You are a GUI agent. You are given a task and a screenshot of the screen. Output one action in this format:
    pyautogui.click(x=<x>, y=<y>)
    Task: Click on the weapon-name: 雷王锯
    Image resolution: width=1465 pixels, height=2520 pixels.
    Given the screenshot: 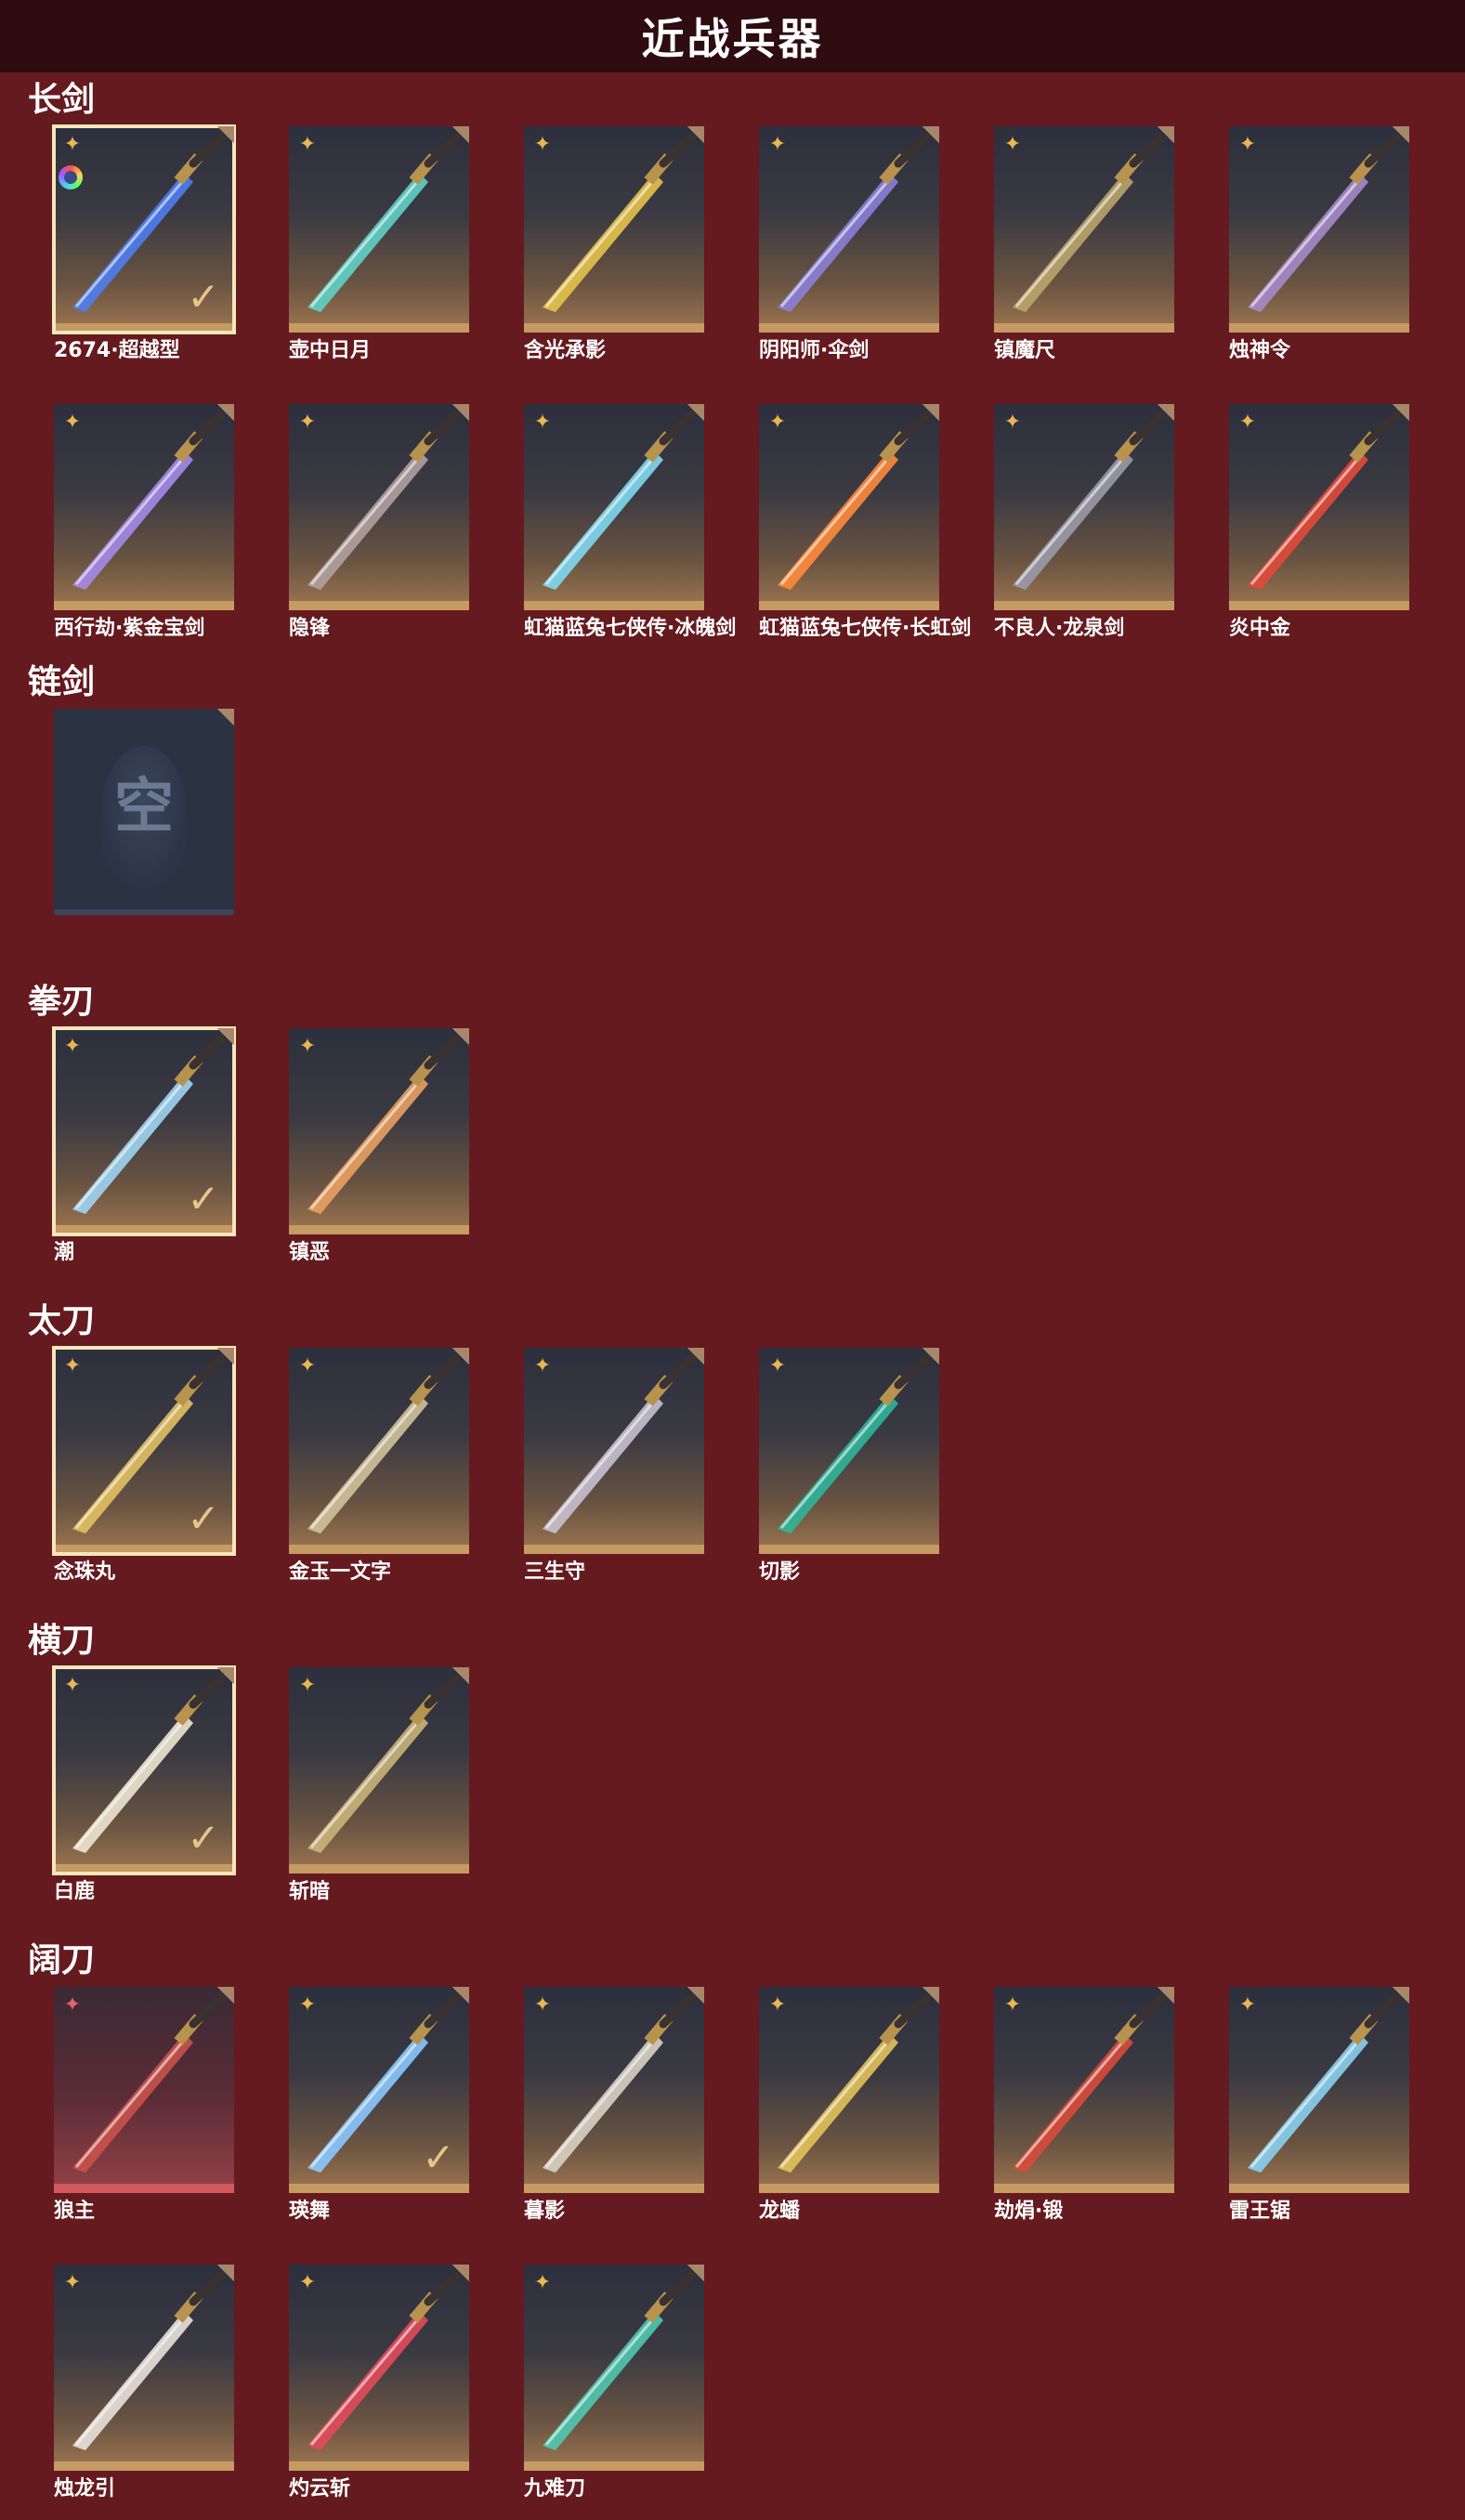 What is the action you would take?
    pyautogui.click(x=1260, y=2211)
    